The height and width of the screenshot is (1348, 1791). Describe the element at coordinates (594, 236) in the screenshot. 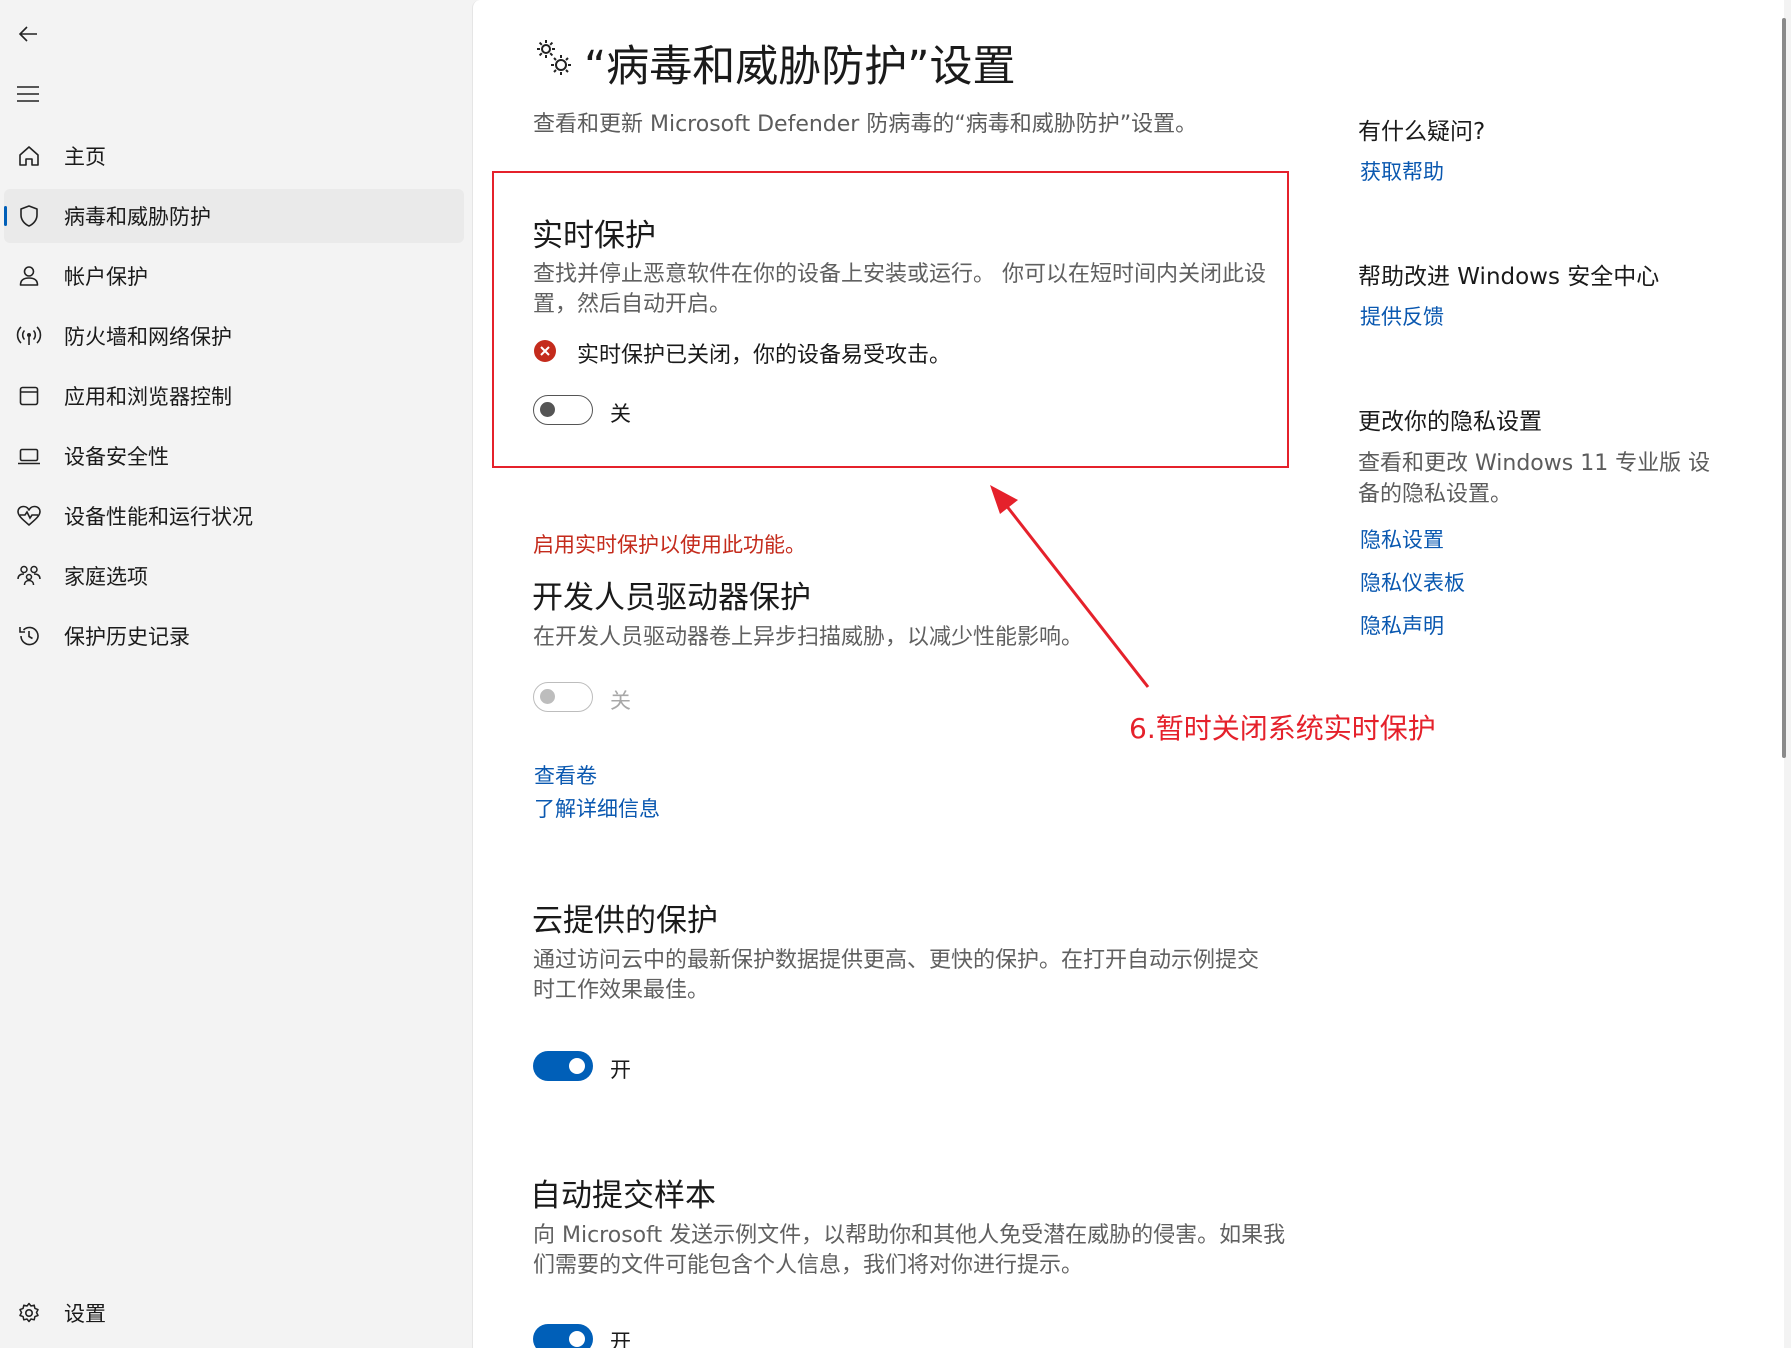

I see `realtime-protection-title: 实时保护` at that location.